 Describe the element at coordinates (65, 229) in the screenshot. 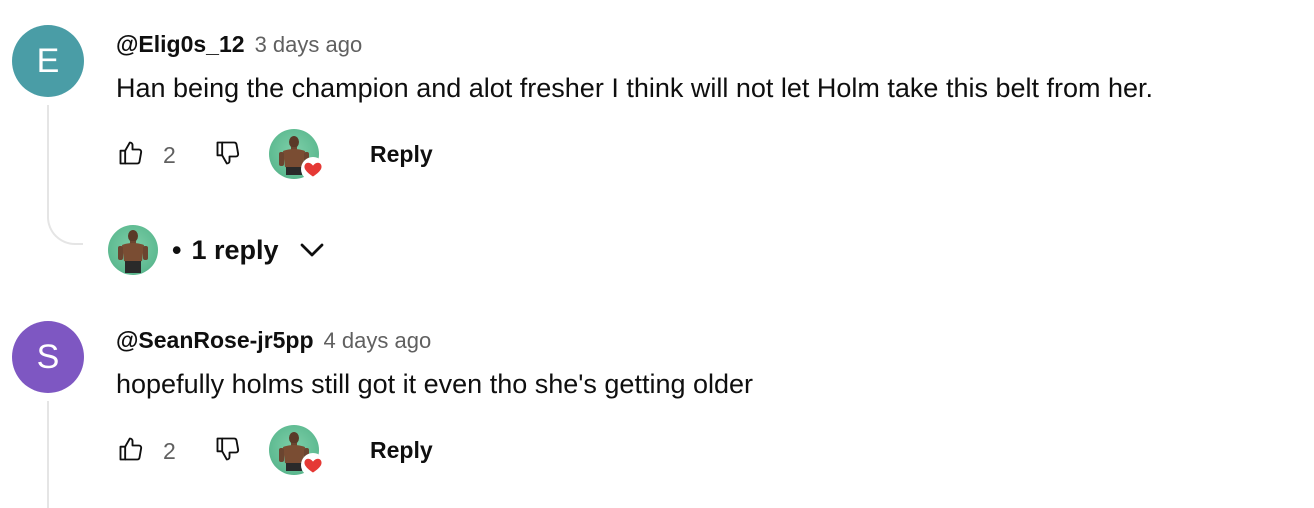

I see `thread-connector-curve` at that location.